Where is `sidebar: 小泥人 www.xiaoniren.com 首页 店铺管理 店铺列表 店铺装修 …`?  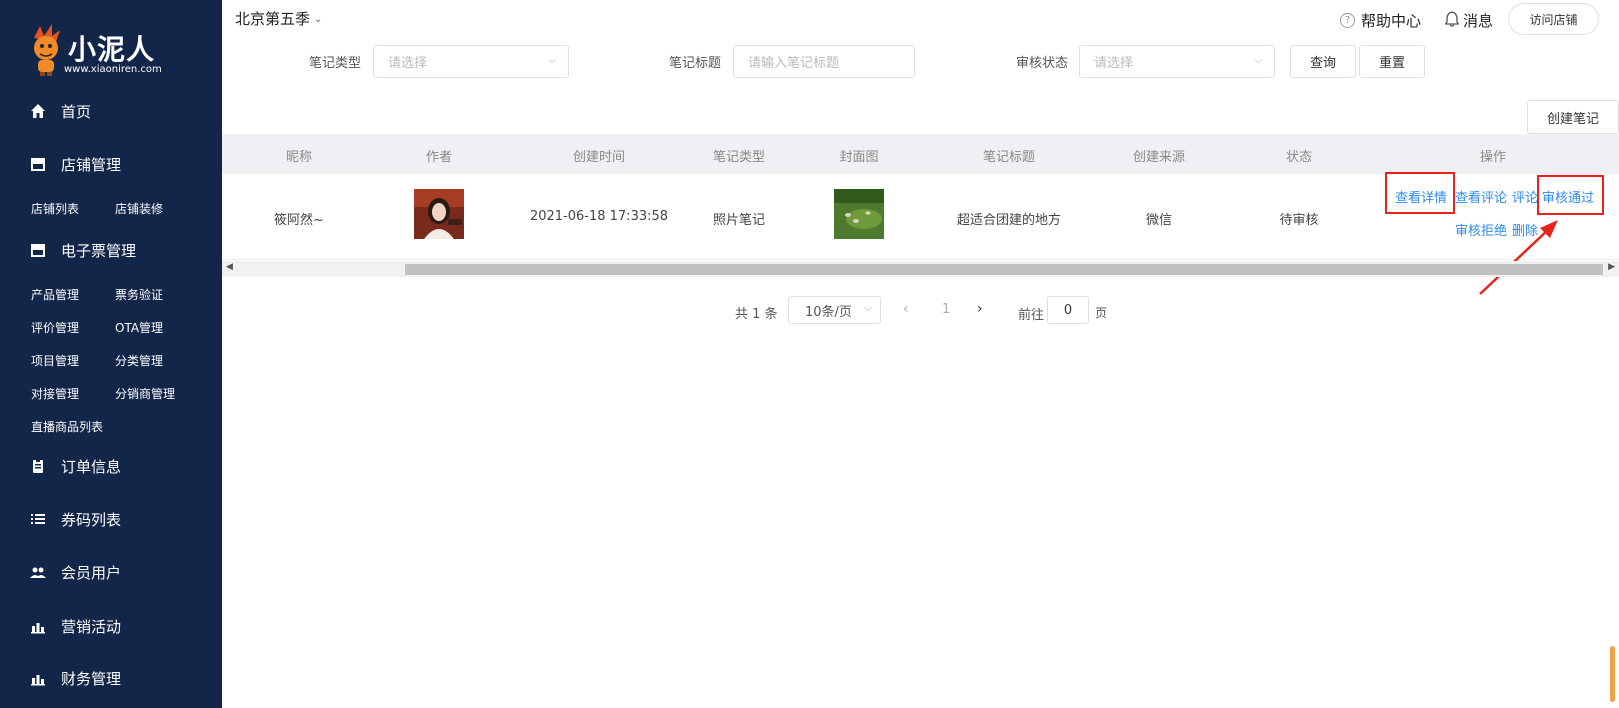 sidebar: 小泥人 www.xiaoniren.com 首页 店铺管理 店铺列表 店铺装修 … is located at coordinates (111, 354).